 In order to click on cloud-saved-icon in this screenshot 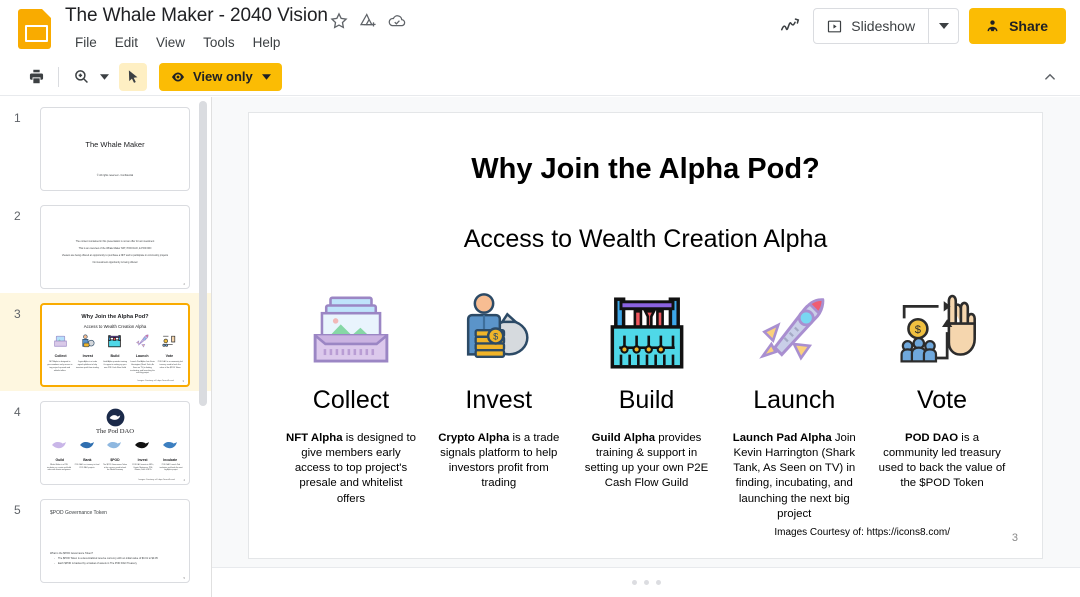, I will do `click(397, 21)`.